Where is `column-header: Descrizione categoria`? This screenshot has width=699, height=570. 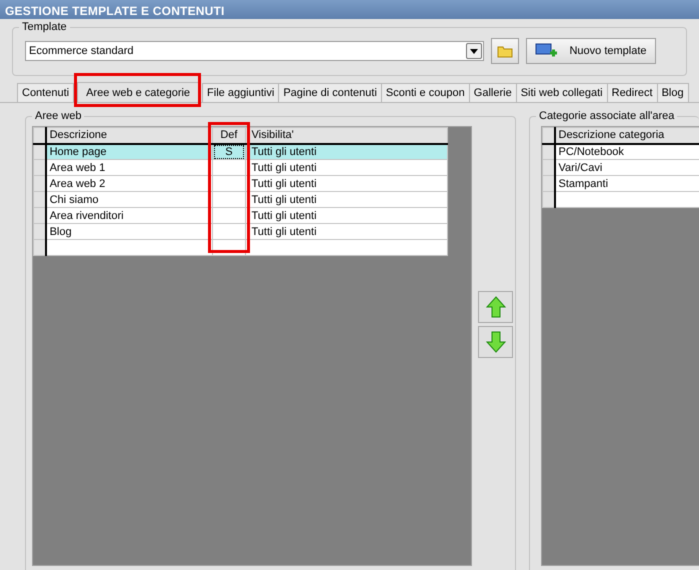 column-header: Descrizione categoria is located at coordinates (626, 136).